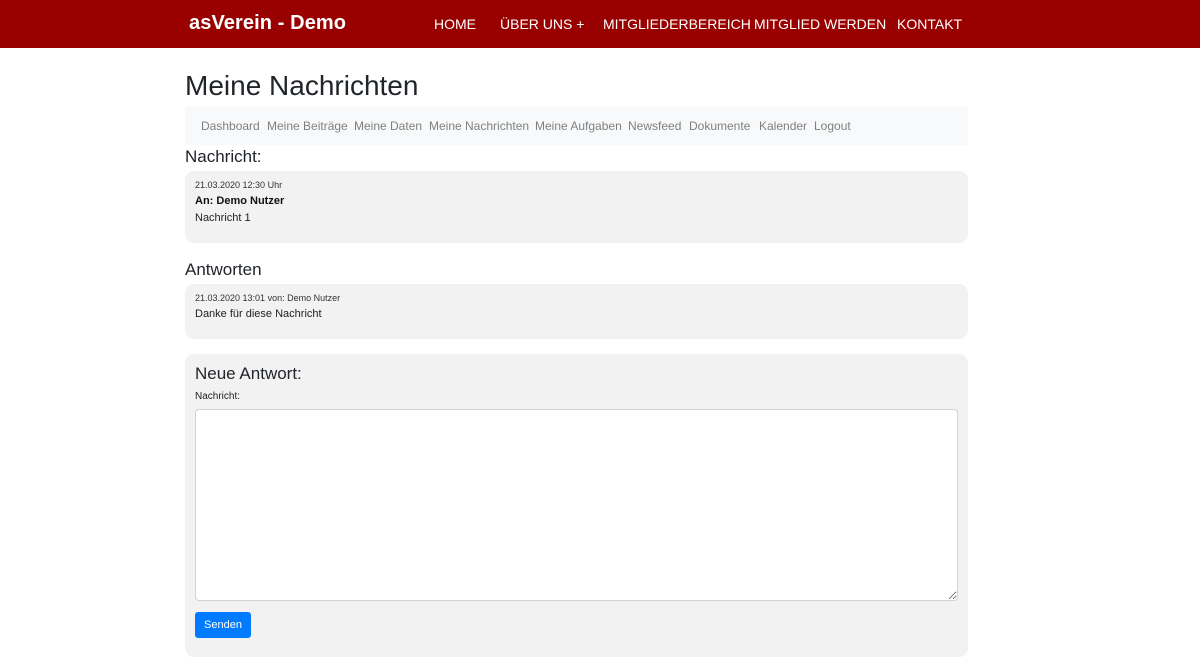 This screenshot has width=1200, height=667. What do you see at coordinates (223, 156) in the screenshot?
I see `message-section-title: Nachricht:` at bounding box center [223, 156].